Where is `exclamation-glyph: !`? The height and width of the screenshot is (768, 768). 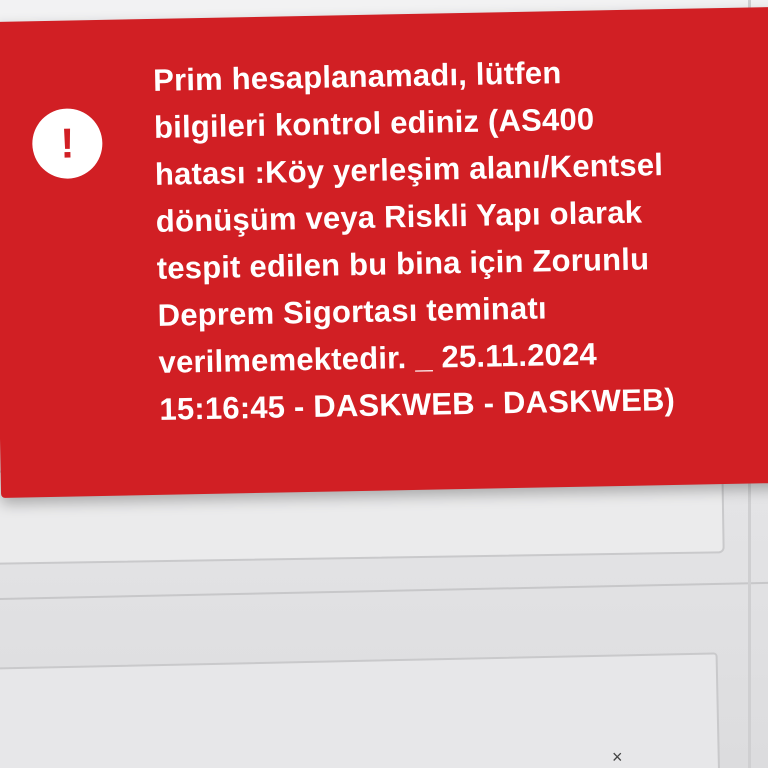 exclamation-glyph: ! is located at coordinates (67, 143).